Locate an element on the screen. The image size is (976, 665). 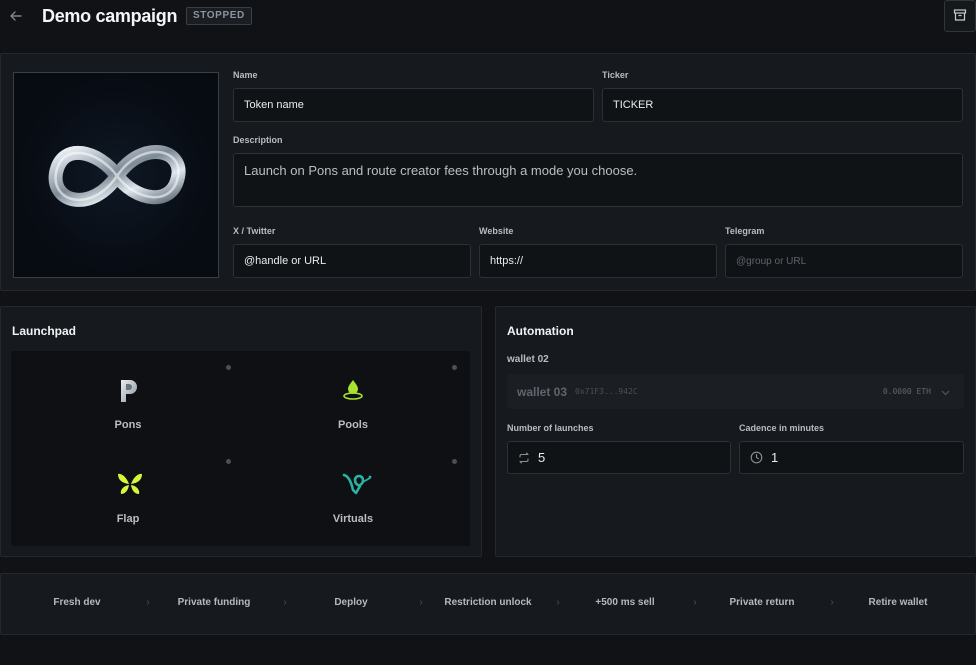
automation-title: Automation is located at coordinates (540, 331).